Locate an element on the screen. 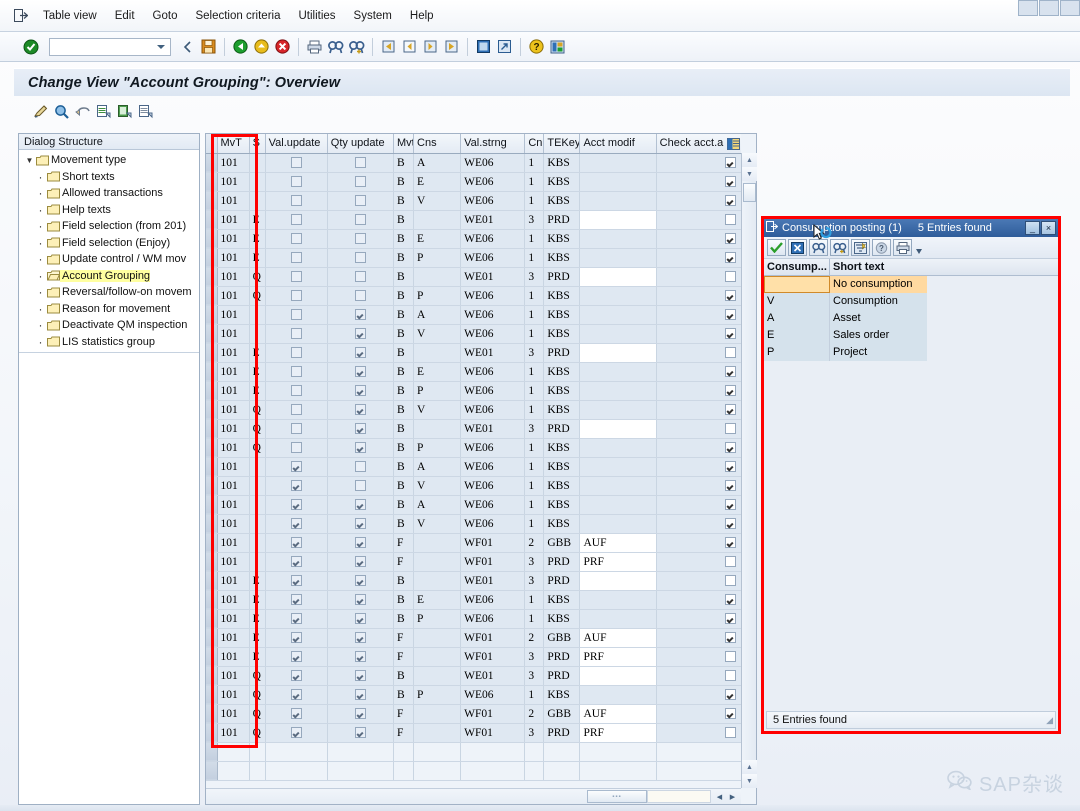 The image size is (1080, 811). table-row: 101 F WF01 3 PRD PRF is located at coordinates (473, 562).